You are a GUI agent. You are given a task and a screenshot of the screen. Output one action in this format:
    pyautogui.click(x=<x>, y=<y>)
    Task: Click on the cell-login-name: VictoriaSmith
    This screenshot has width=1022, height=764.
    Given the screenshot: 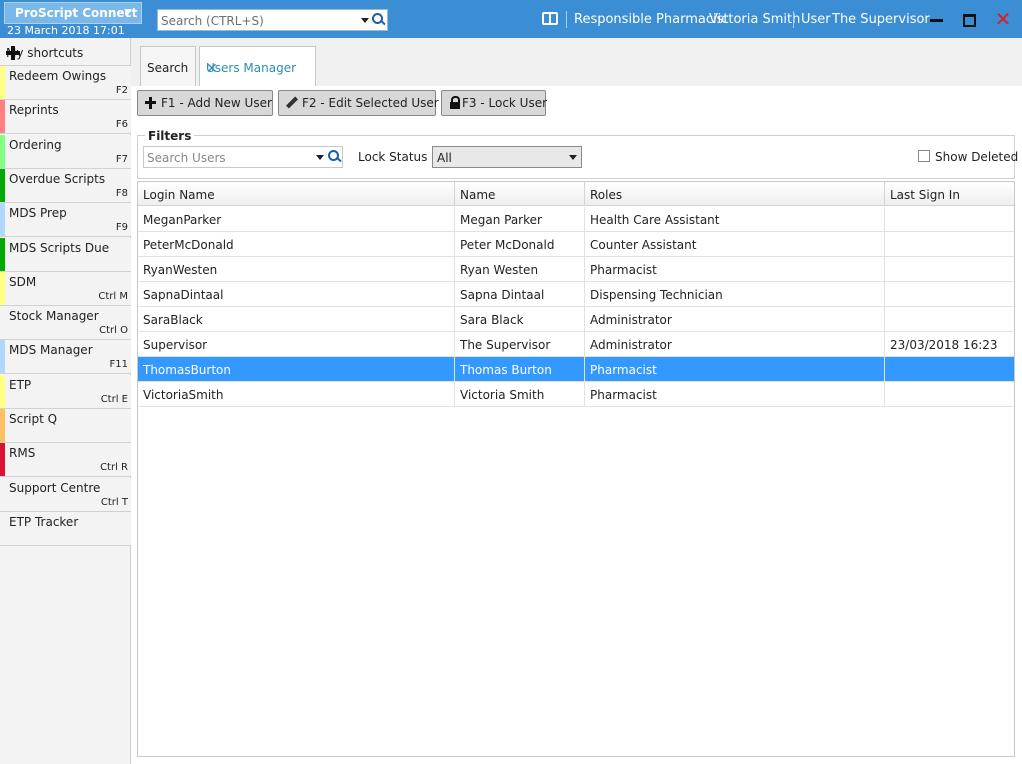 What is the action you would take?
    pyautogui.click(x=296, y=394)
    